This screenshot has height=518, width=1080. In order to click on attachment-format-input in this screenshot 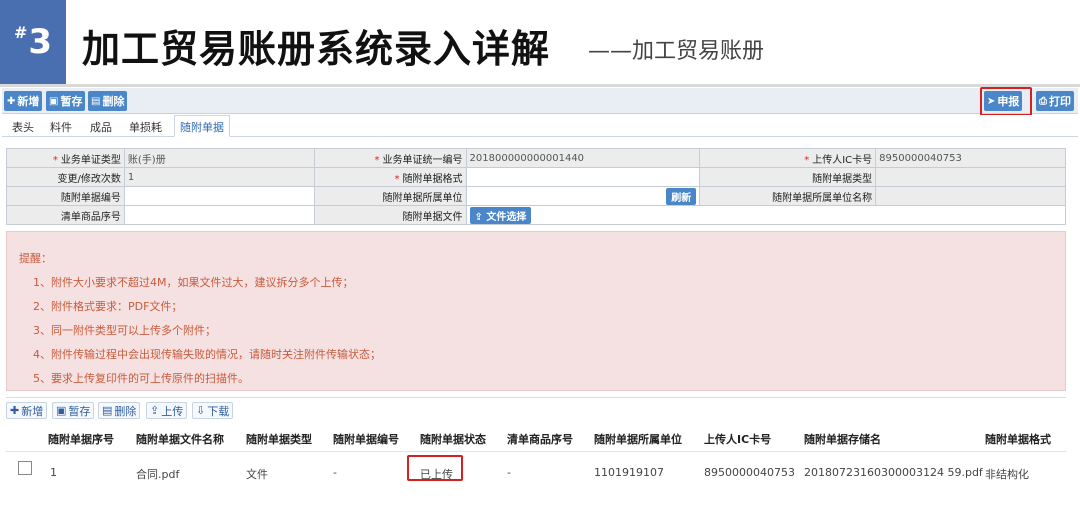, I will do `click(583, 177)`.